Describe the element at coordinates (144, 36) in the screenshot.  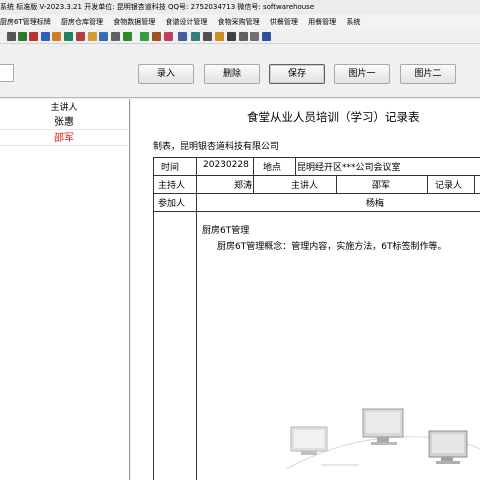
I see `tree-icon` at that location.